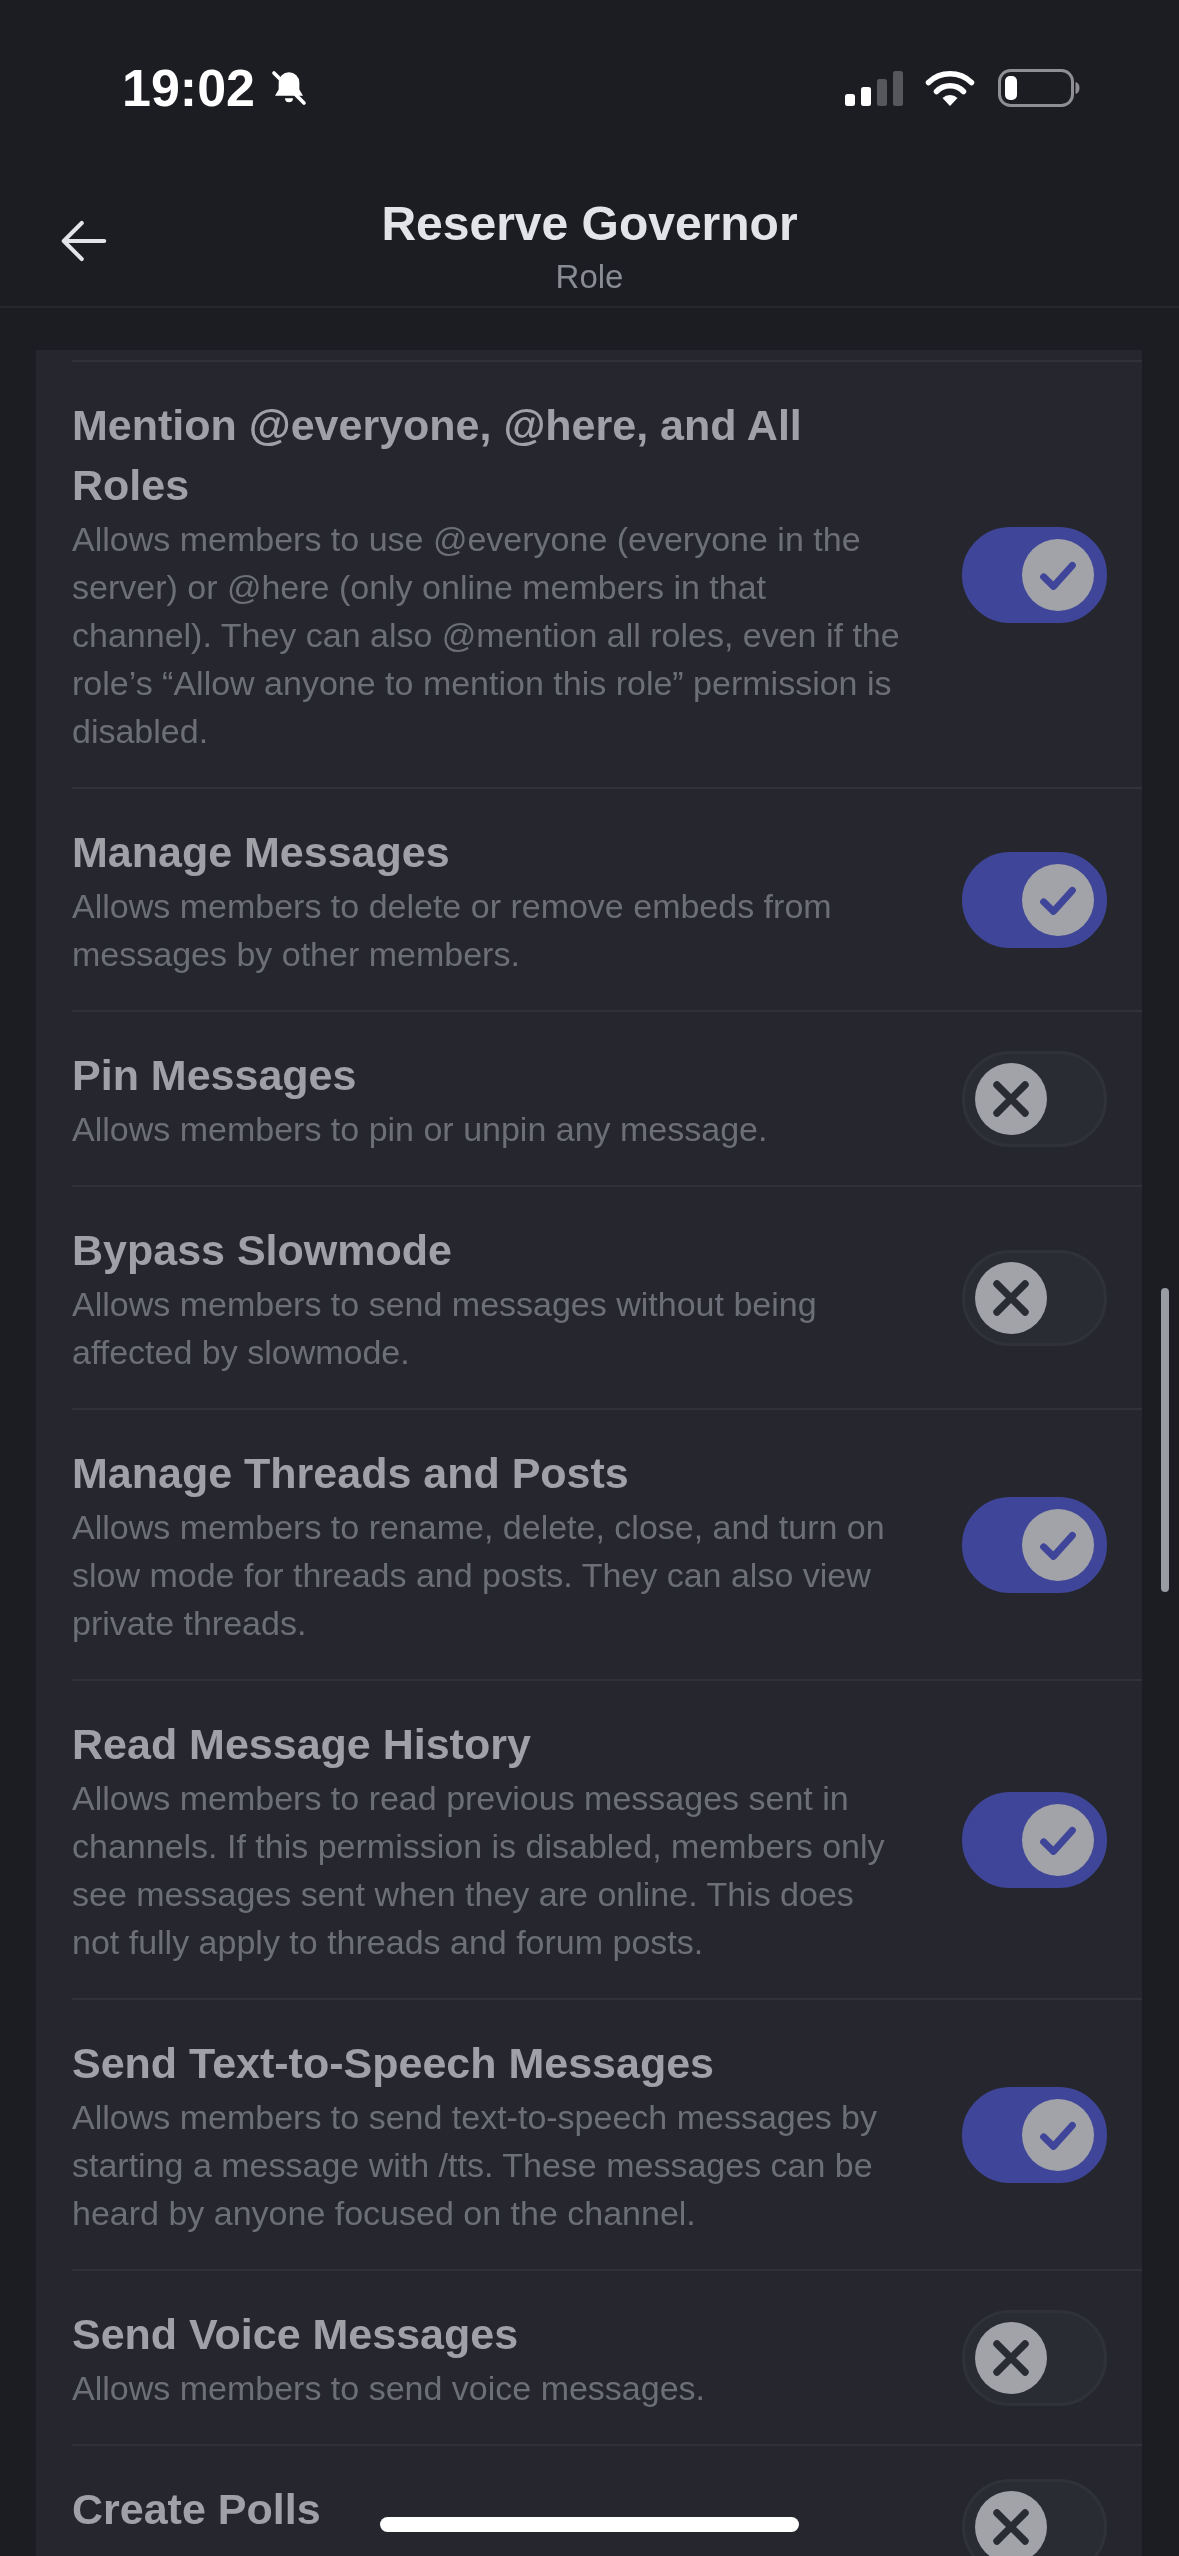 Image resolution: width=1179 pixels, height=2556 pixels. Describe the element at coordinates (486, 635) in the screenshot. I see `permission-description: Allows members to use @everyone (everyone in the server) or @here (only online members in that channel). They can also @mention all roles, even if the role’s “Allow anyone to mention this role” permission is disabled.` at that location.